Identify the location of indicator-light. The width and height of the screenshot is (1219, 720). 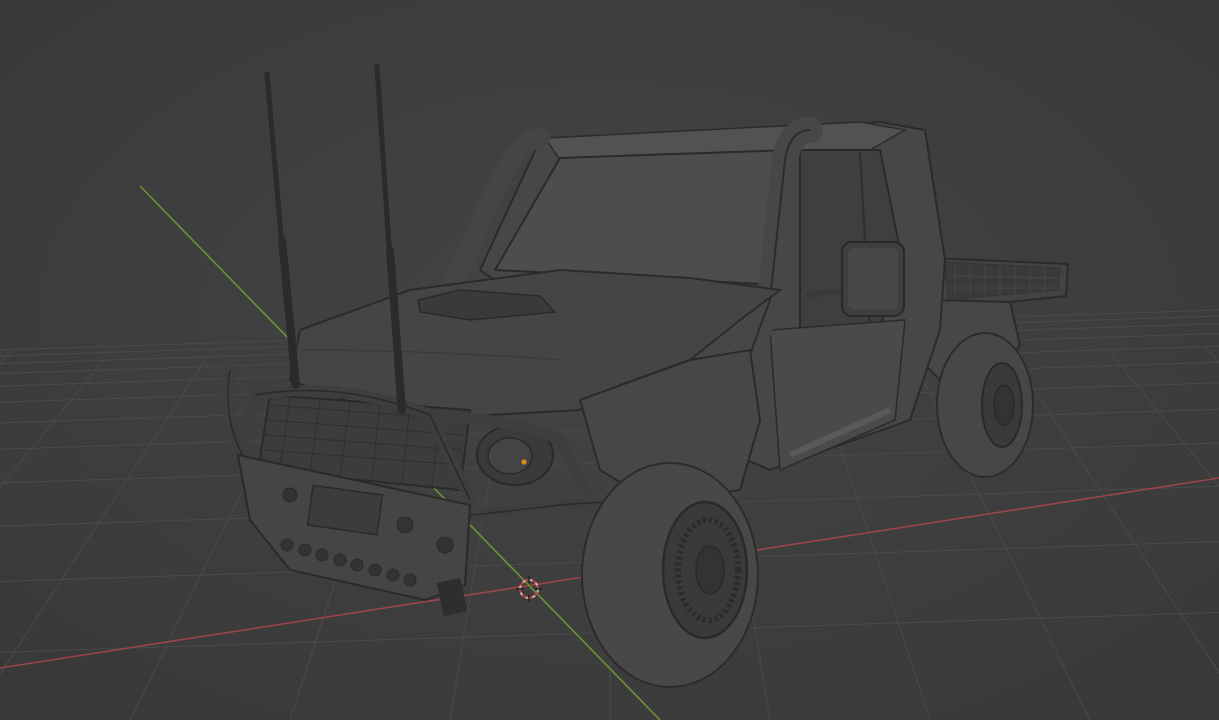
(524, 462).